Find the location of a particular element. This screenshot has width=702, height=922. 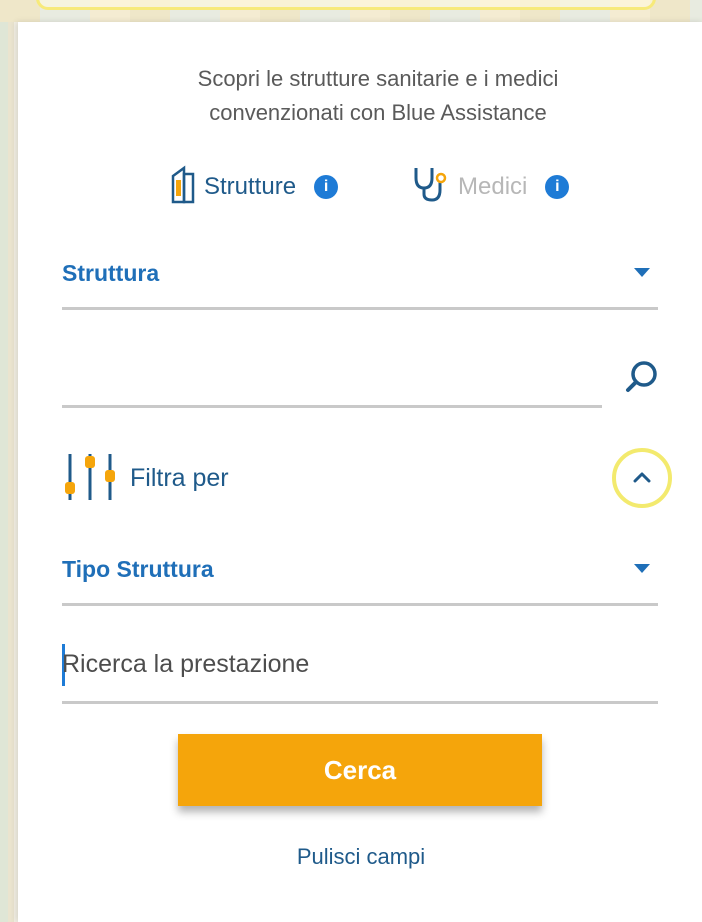

tab-medici: Medici i is located at coordinates (490, 186).